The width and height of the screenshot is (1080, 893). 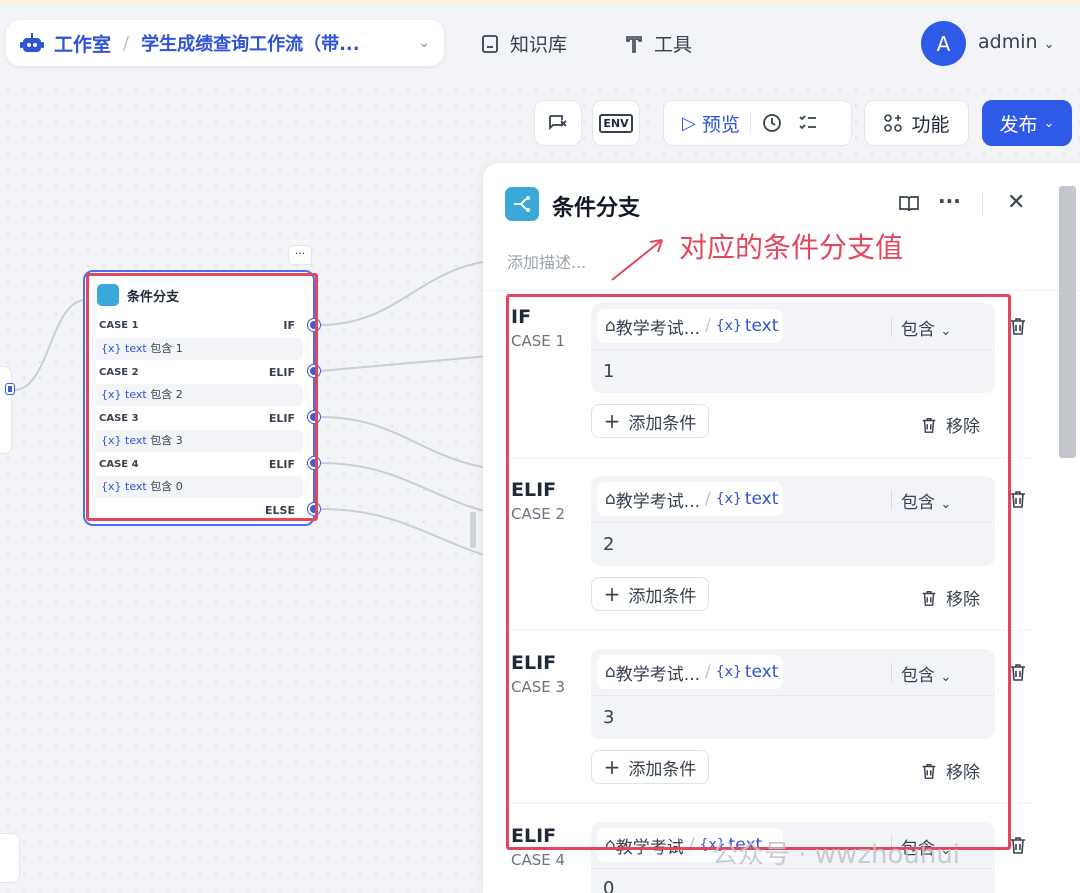 I want to click on scrollbar, so click(x=1067, y=322).